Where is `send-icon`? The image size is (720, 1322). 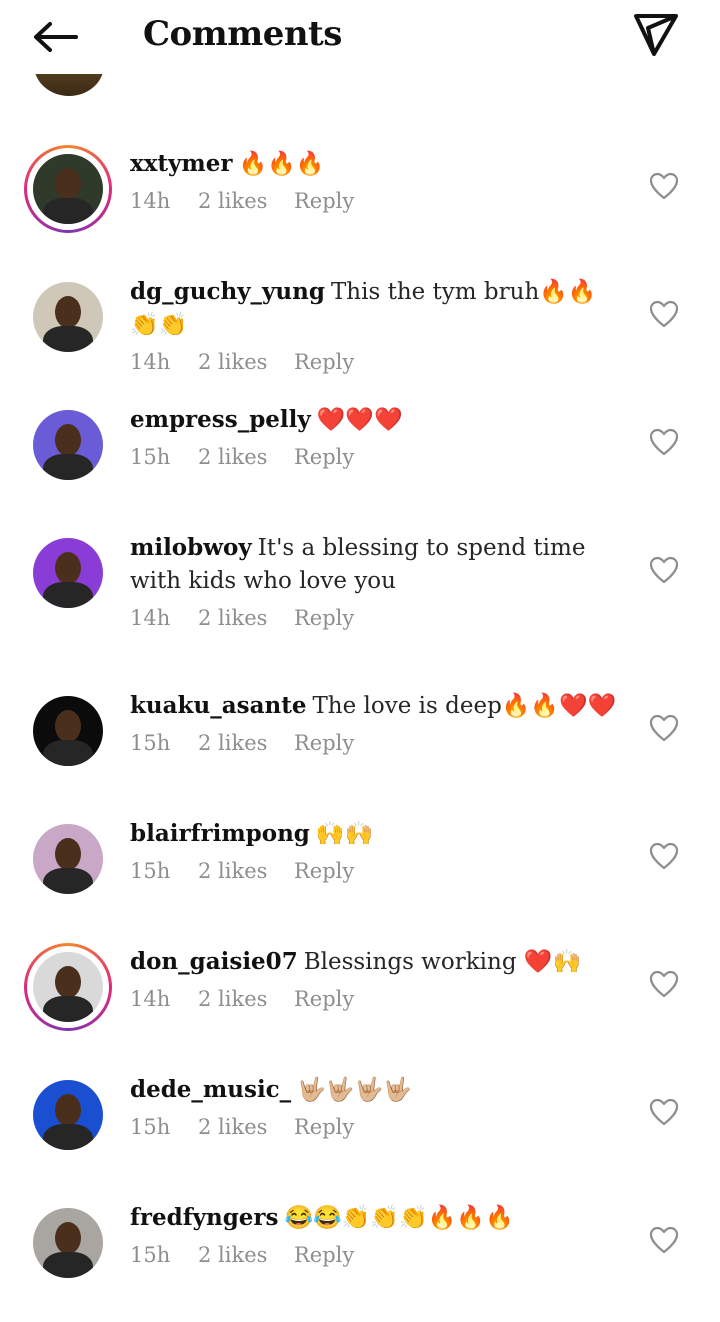
send-icon is located at coordinates (656, 35).